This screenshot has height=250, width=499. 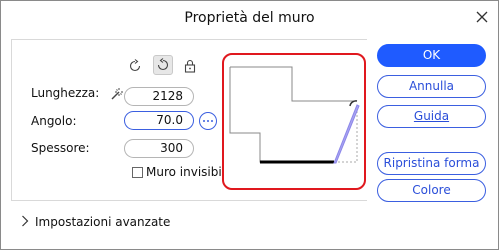 I want to click on dialog-title: Proprietà del muro, so click(x=249, y=18).